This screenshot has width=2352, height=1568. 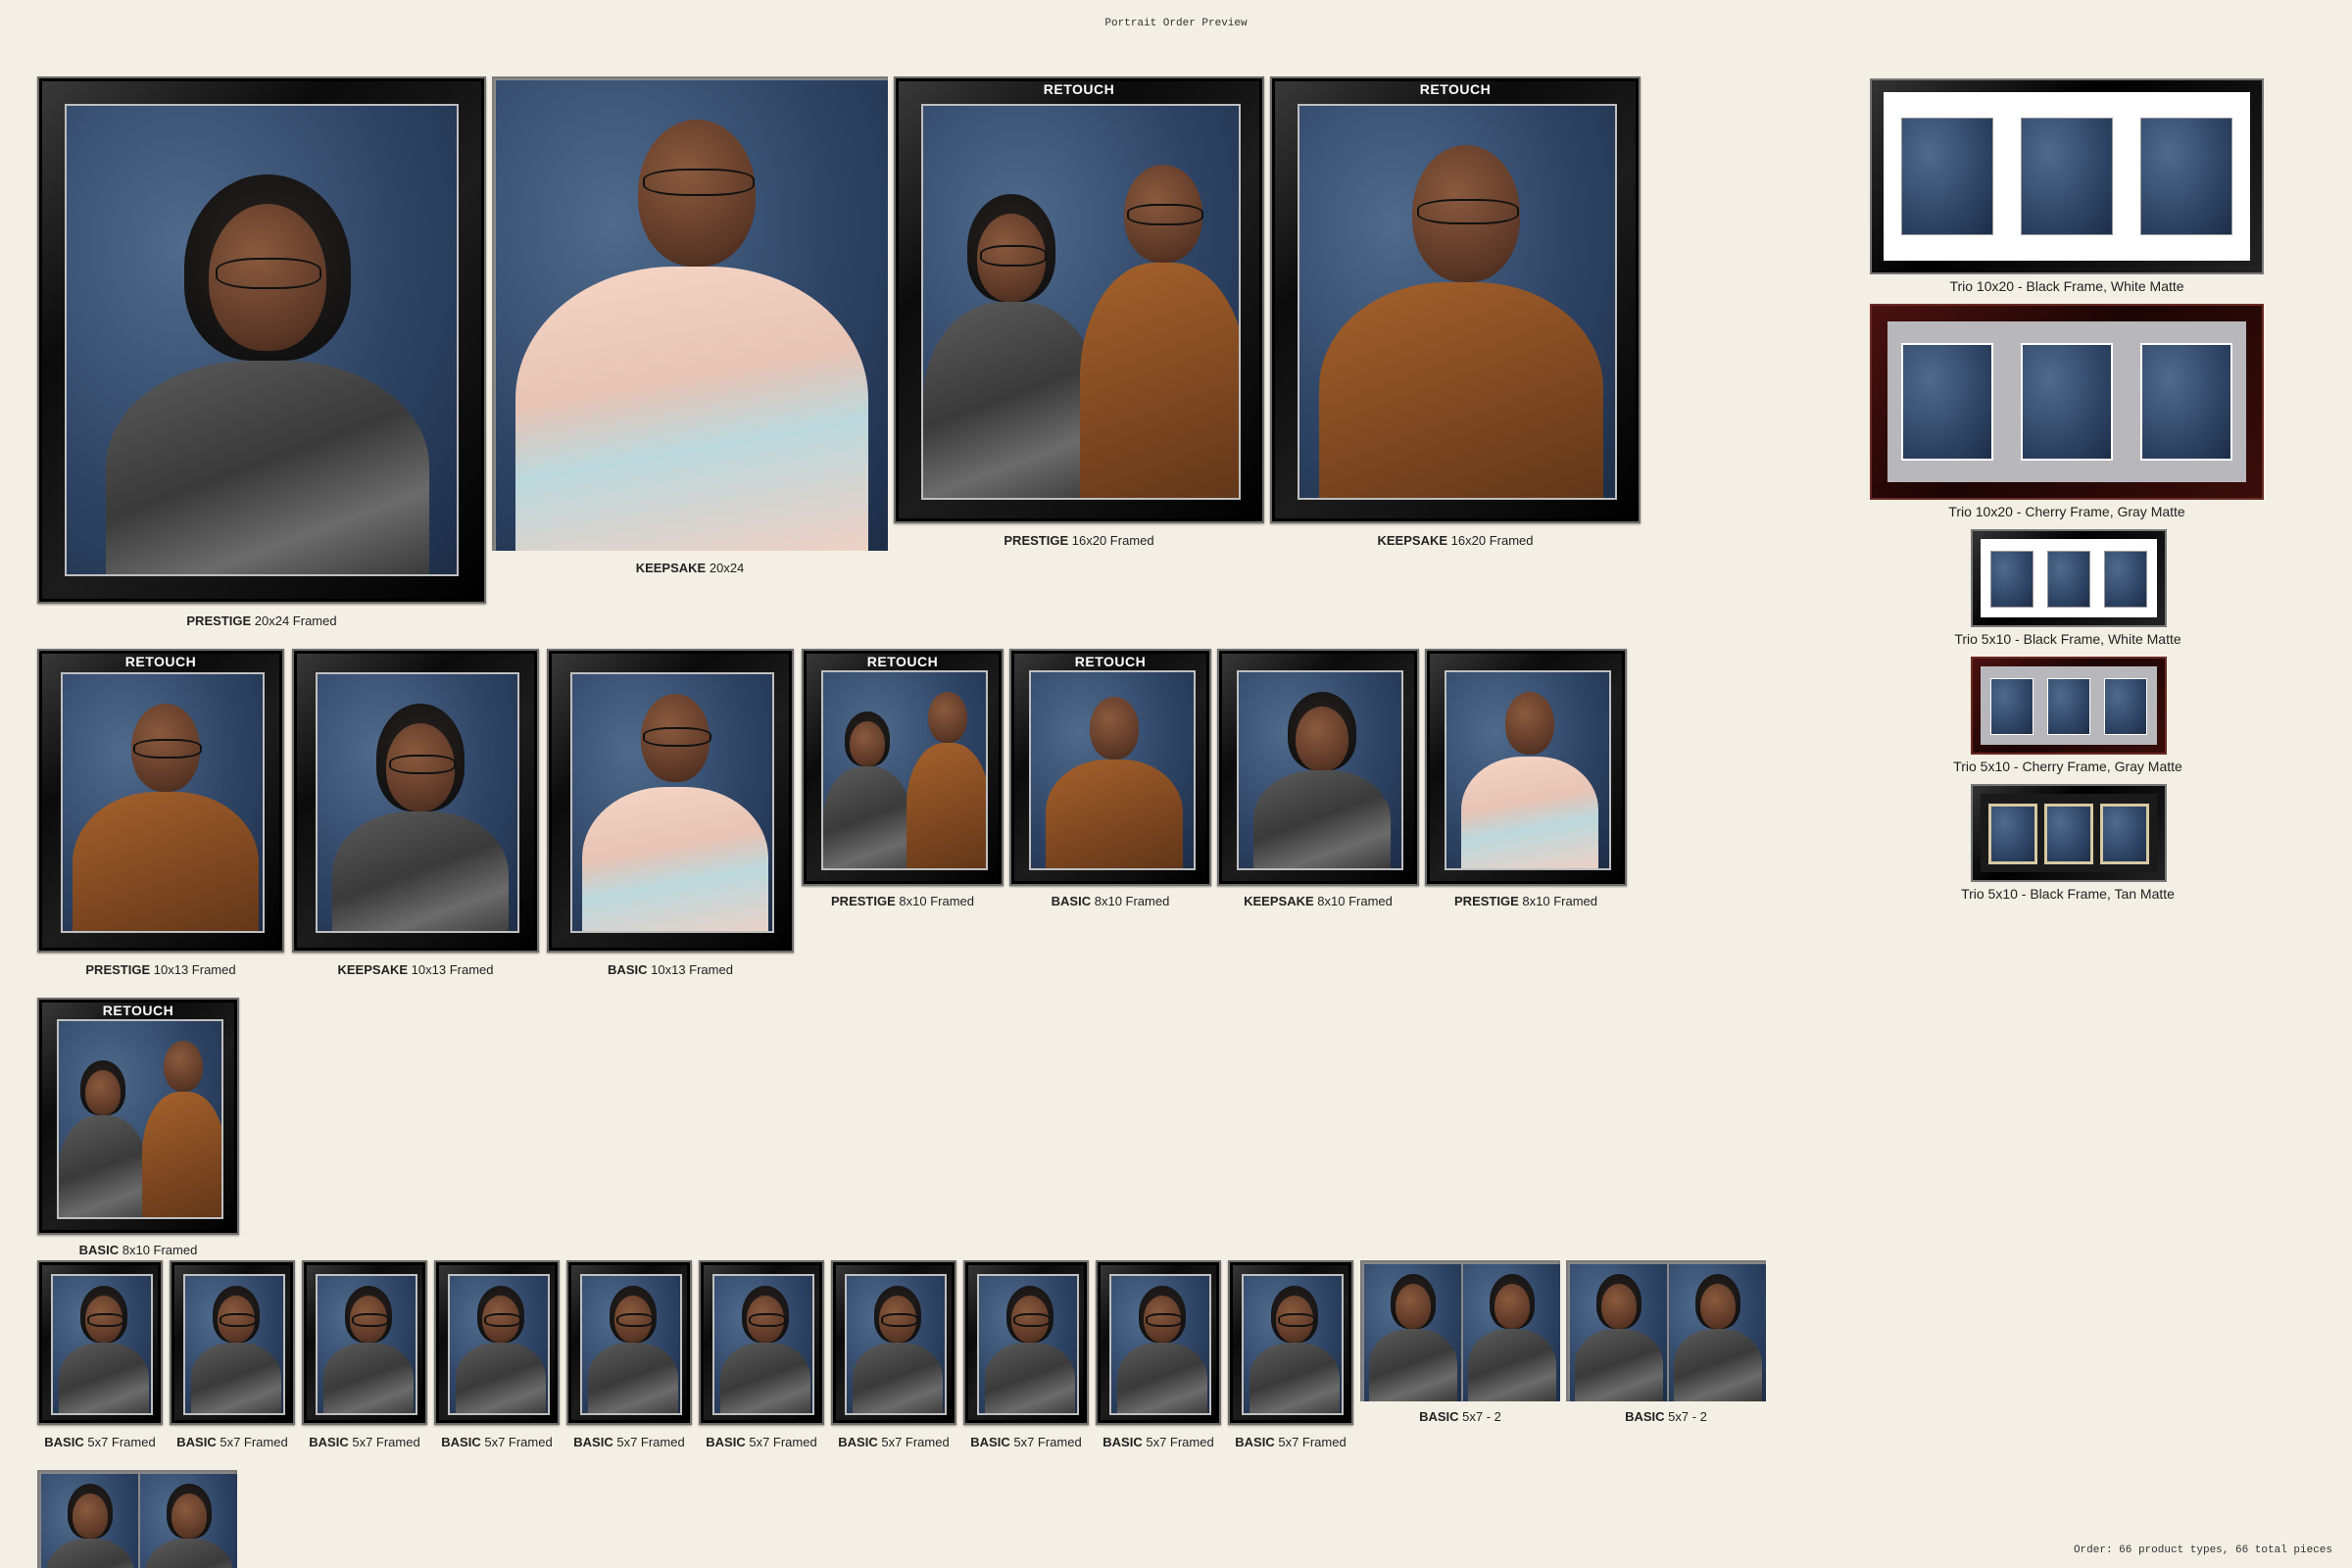 I want to click on product-keepsake-16x20-framed: RETOUCH KEEPSAKE 16x20 Framed, so click(x=1455, y=313).